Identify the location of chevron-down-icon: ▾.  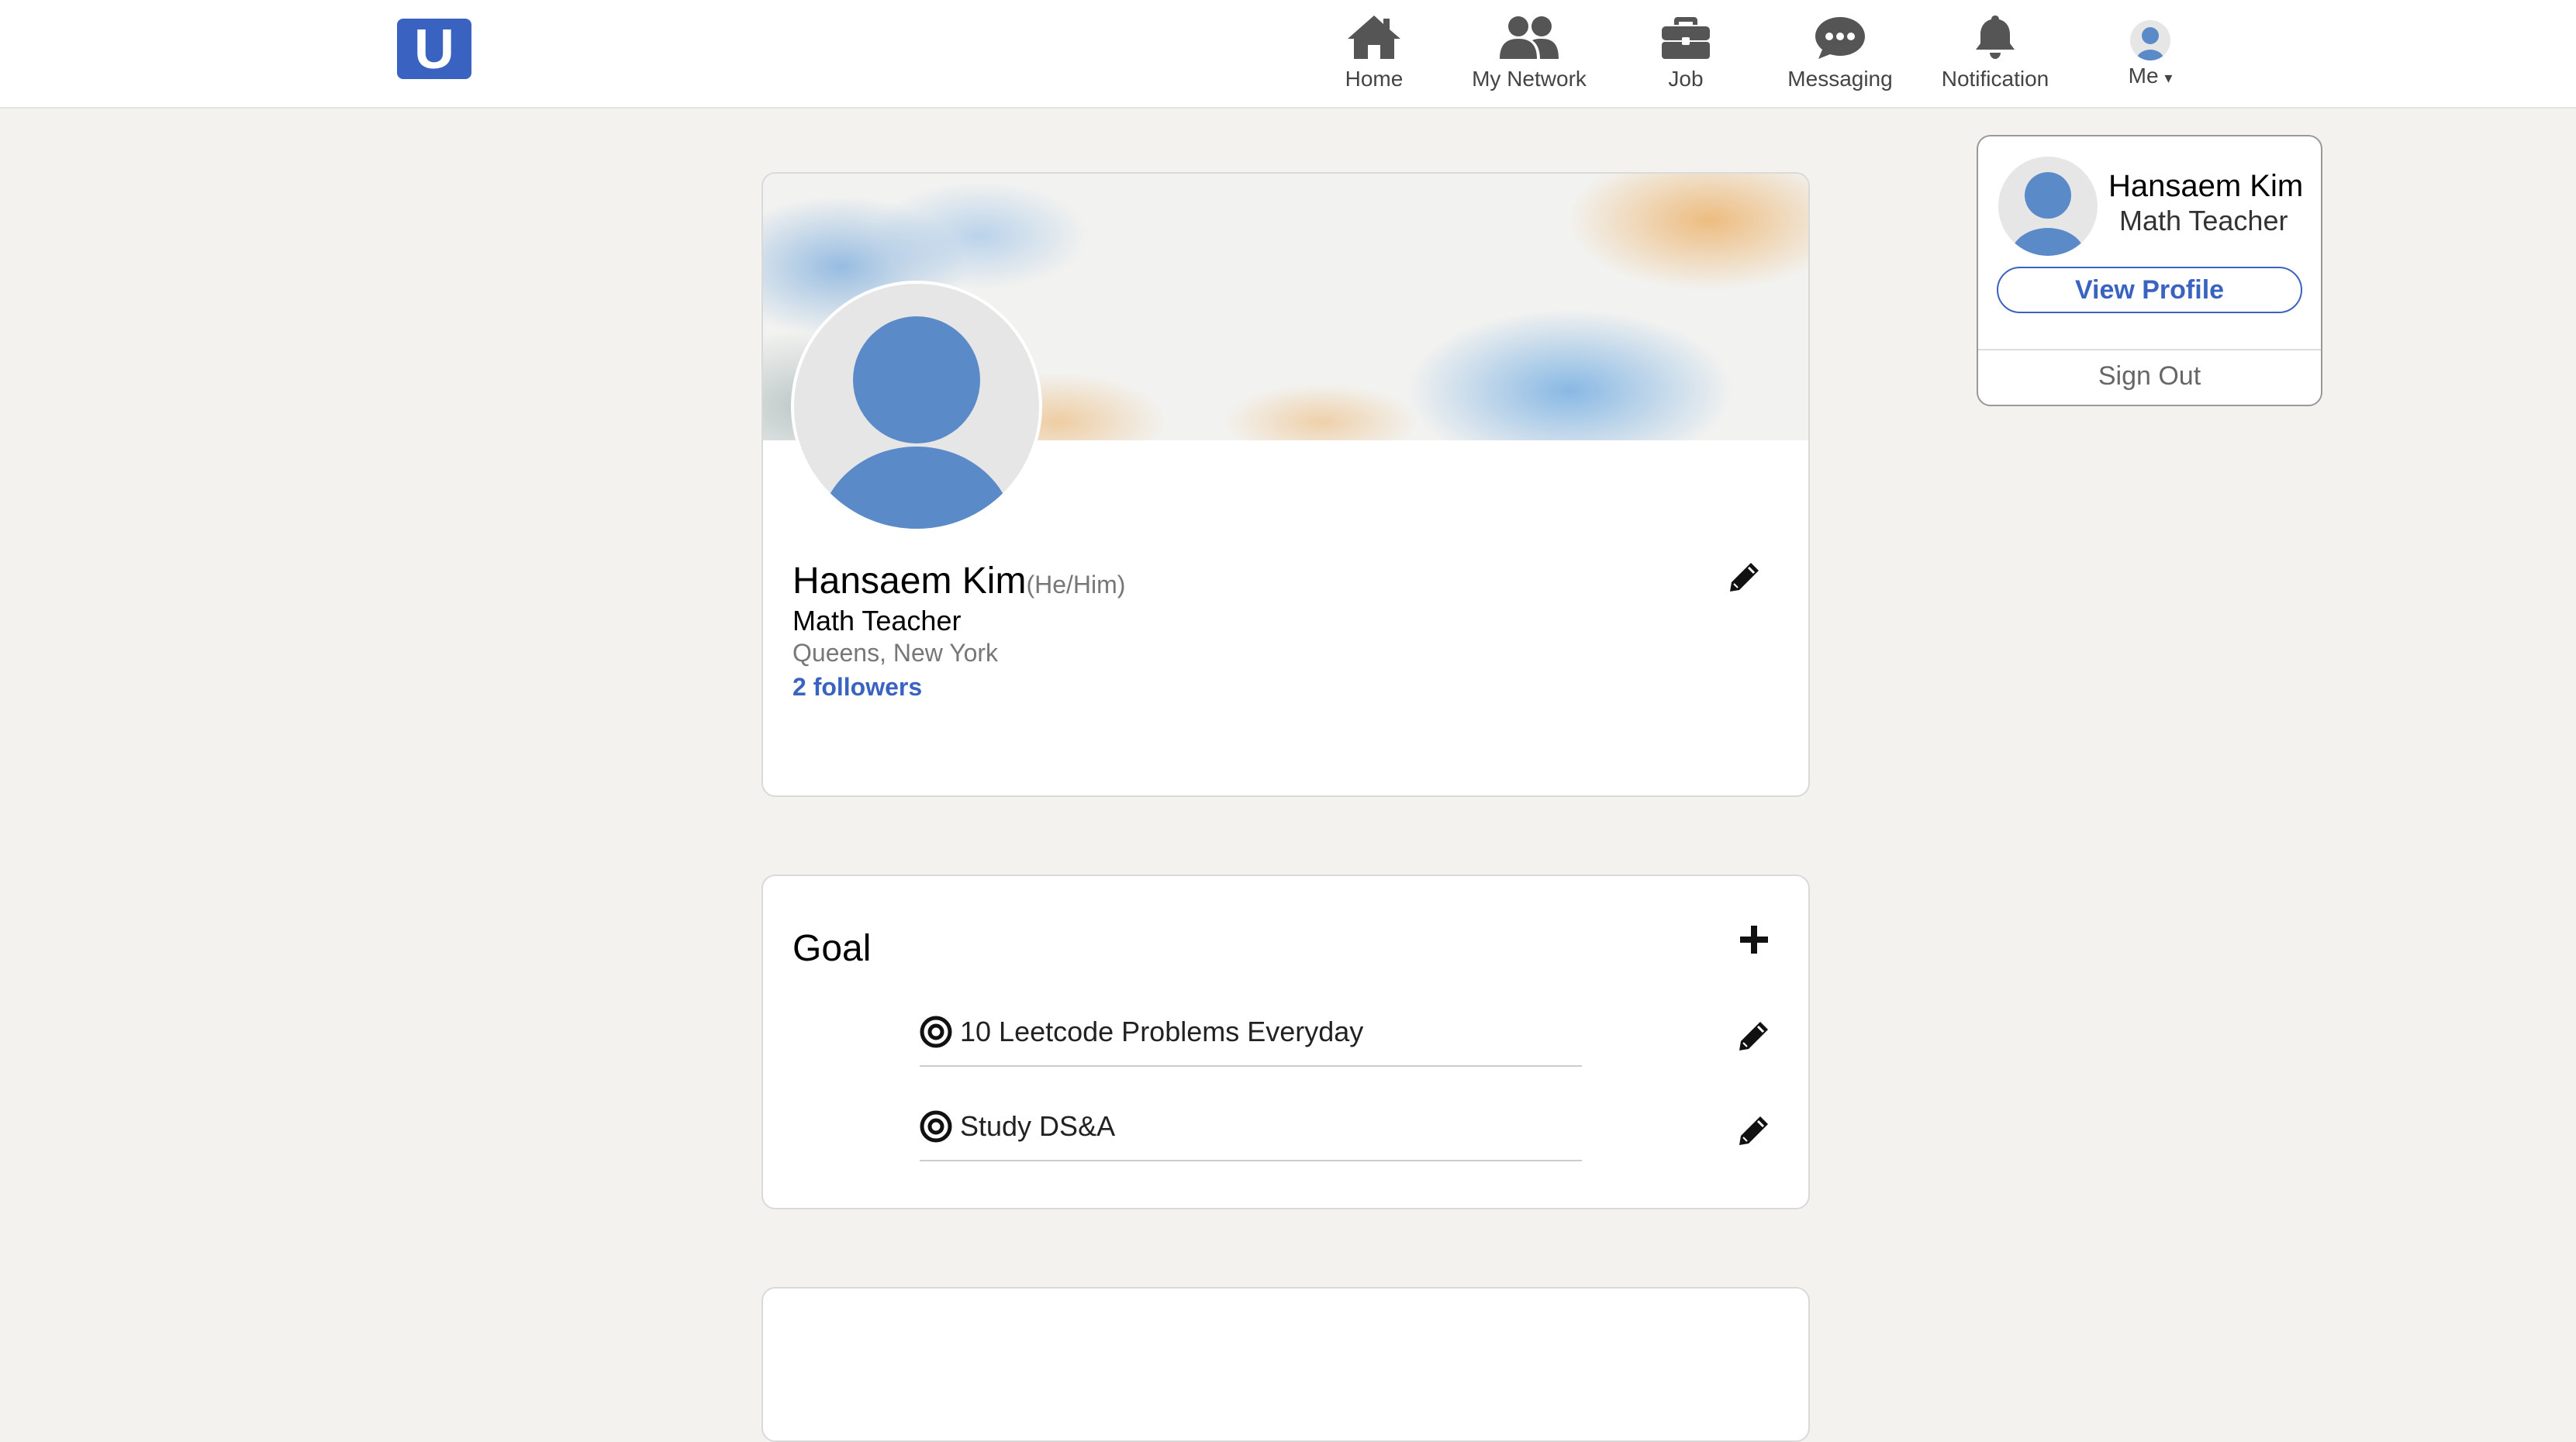
(2168, 79).